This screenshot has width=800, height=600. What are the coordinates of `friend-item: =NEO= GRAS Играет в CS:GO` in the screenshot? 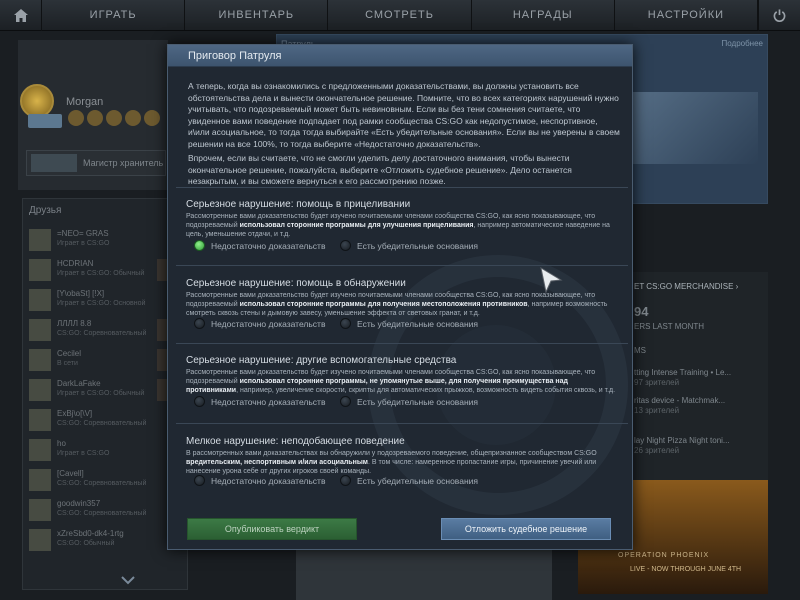 It's located at (105, 240).